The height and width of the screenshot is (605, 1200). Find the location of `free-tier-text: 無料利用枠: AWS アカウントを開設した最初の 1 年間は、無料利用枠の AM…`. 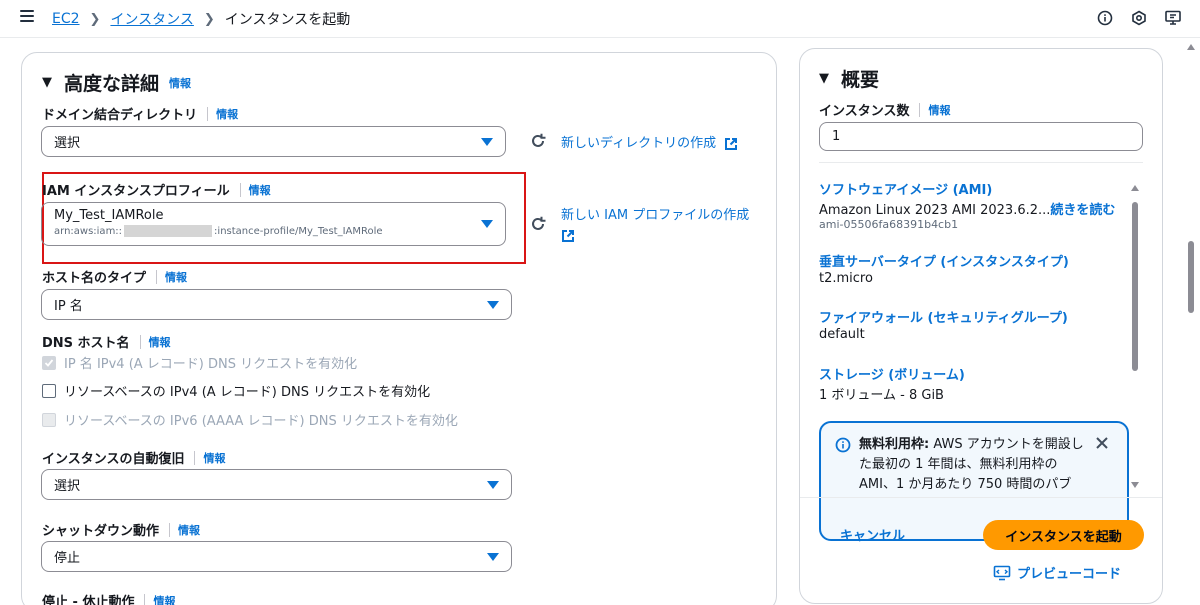

free-tier-text: 無料利用枠: AWS アカウントを開設した最初の 1 年間は、無料利用枠の AM… is located at coordinates (971, 464).